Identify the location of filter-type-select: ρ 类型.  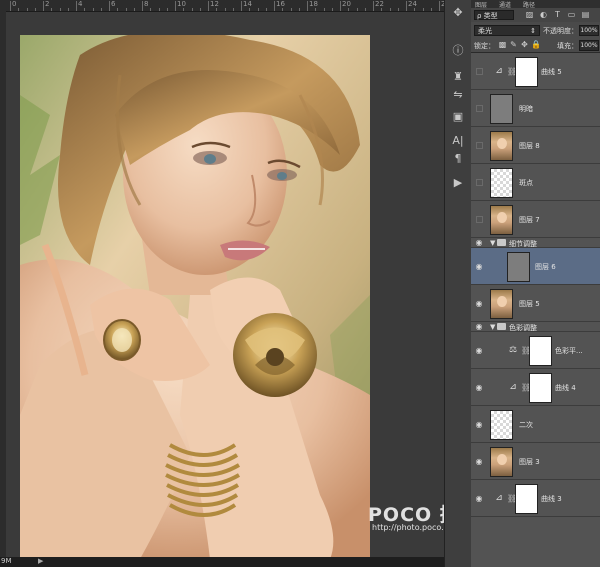
(494, 15).